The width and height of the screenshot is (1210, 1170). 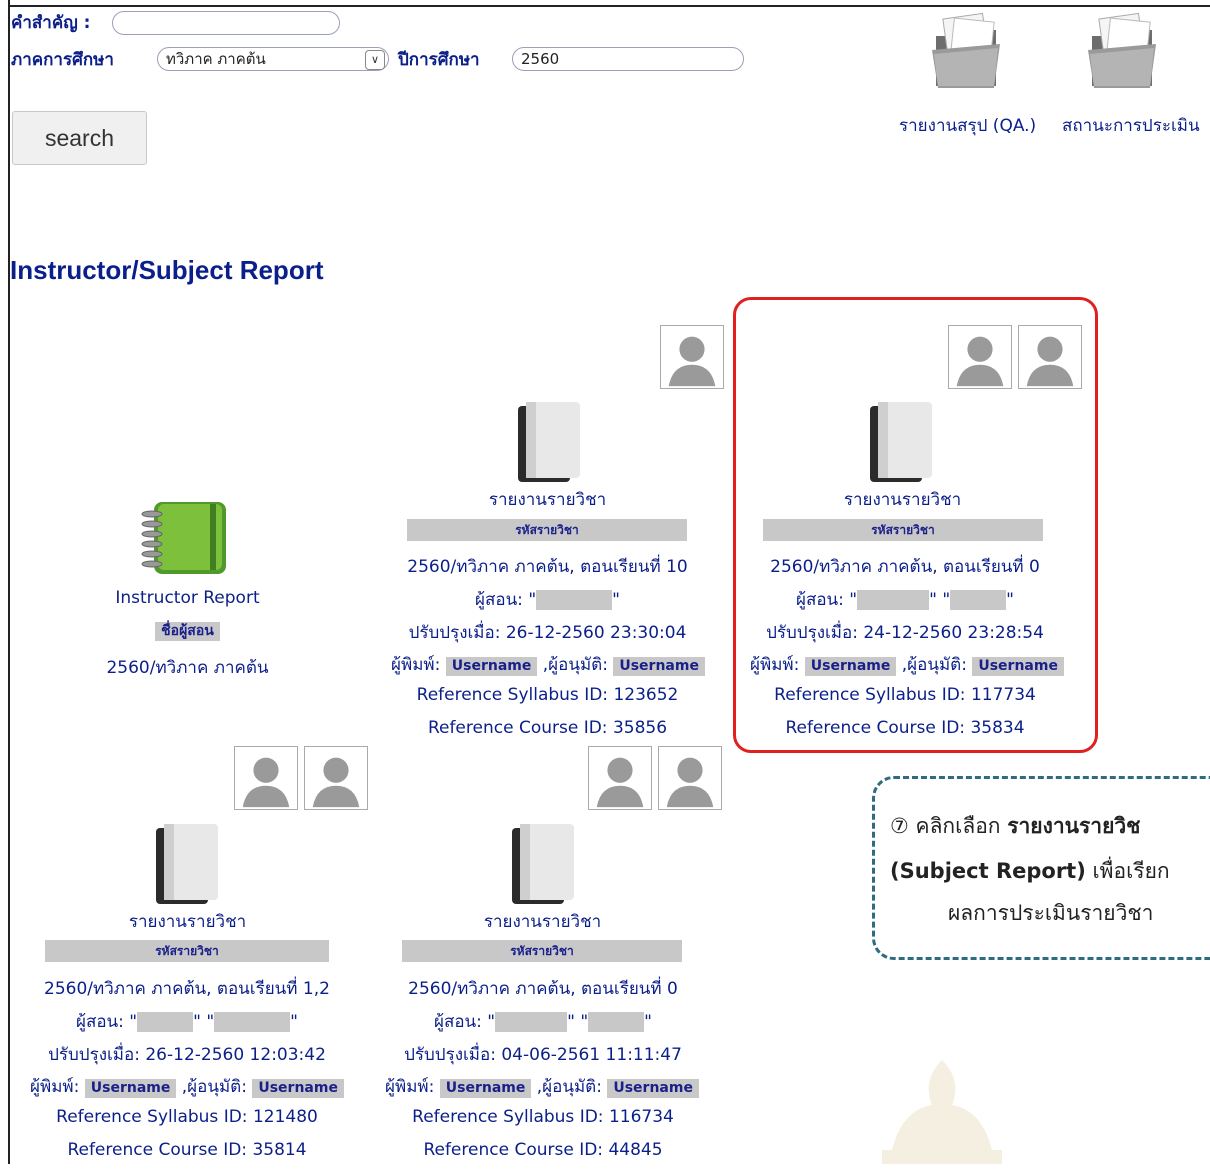 What do you see at coordinates (187, 1055) in the screenshot?
I see `subject-updated: ปรับปรุงเมื่อ: 26-12-2560 12:03:42` at bounding box center [187, 1055].